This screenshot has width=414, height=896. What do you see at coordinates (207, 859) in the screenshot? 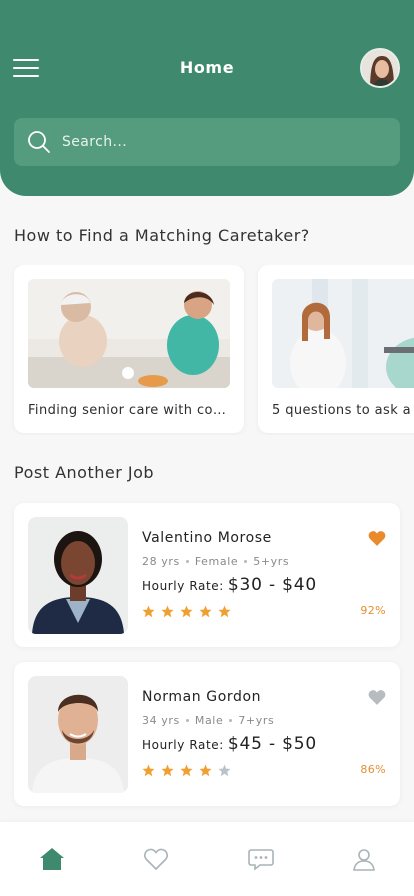
I see `bottom-nav` at bounding box center [207, 859].